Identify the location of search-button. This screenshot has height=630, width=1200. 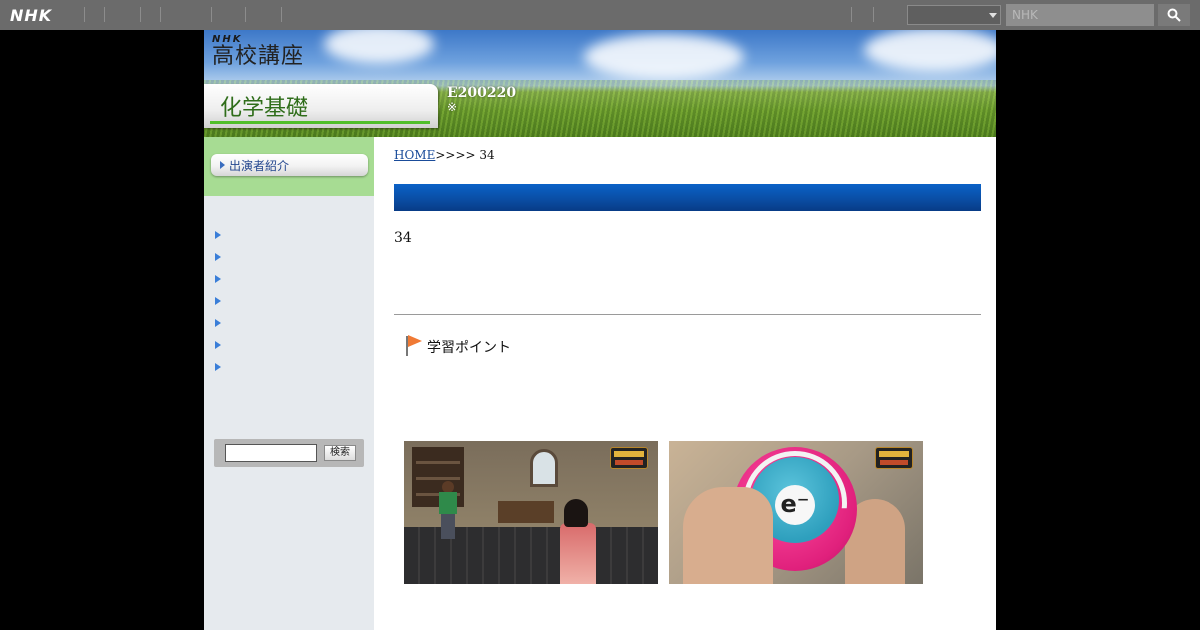
(1174, 15).